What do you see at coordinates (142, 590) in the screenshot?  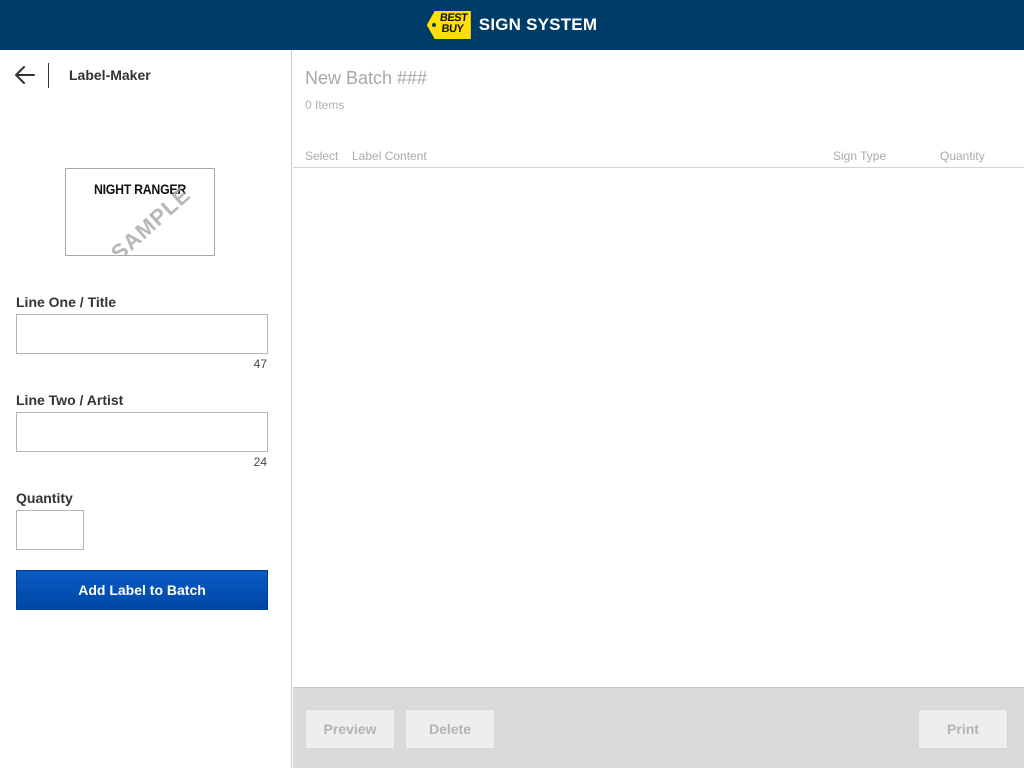 I see `add-label-button: Add Label to Batch` at bounding box center [142, 590].